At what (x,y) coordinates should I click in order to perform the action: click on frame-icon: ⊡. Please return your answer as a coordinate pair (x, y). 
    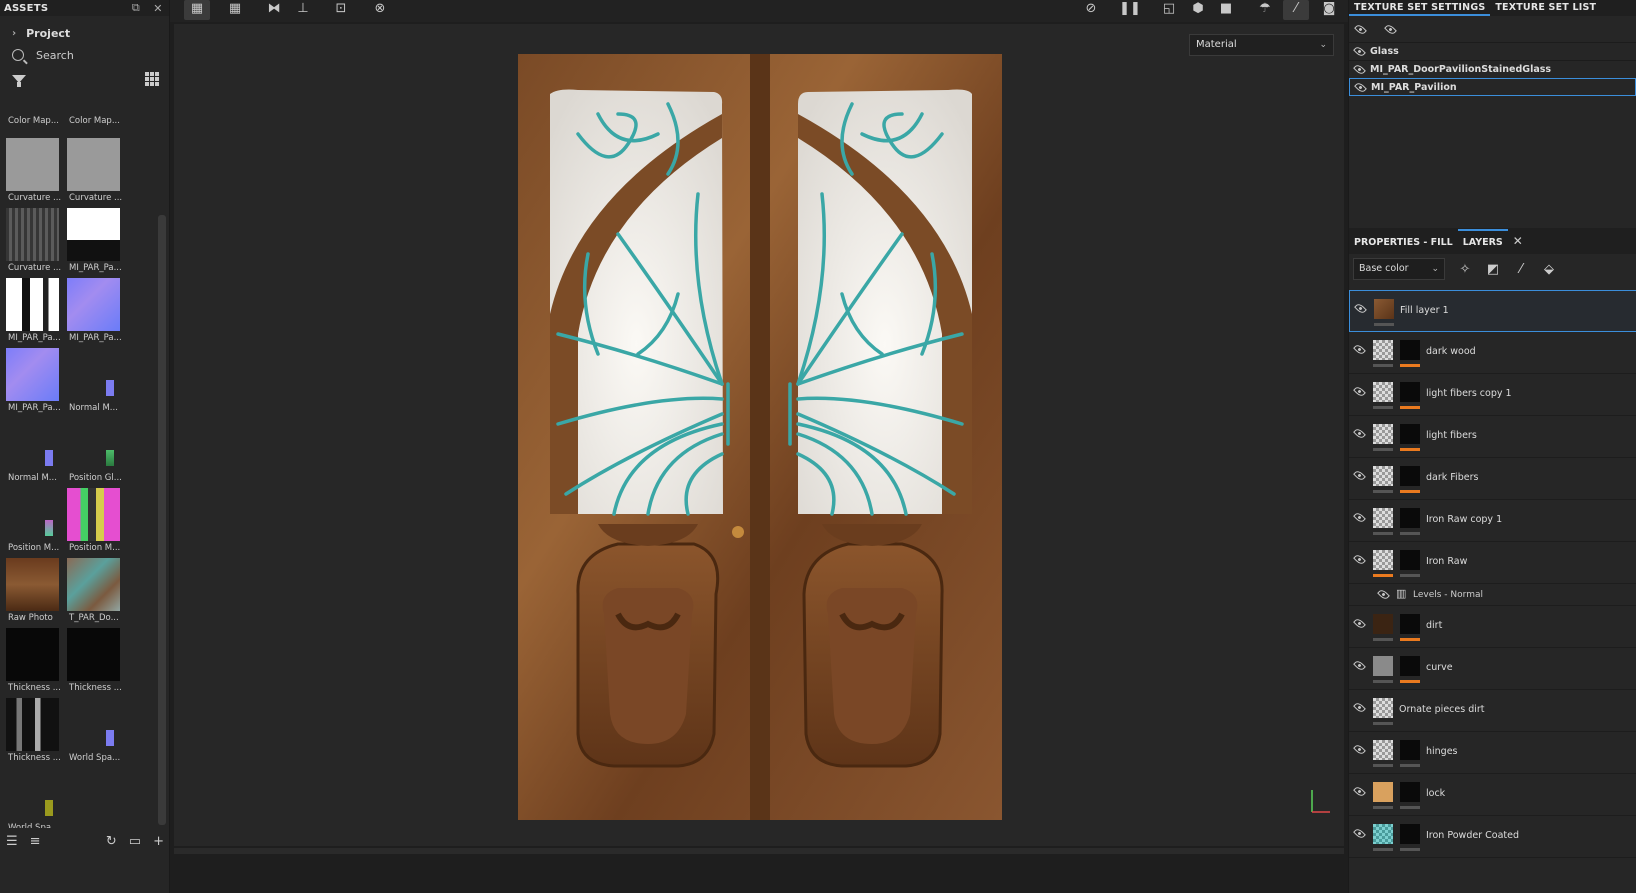
    Looking at the image, I should click on (341, 10).